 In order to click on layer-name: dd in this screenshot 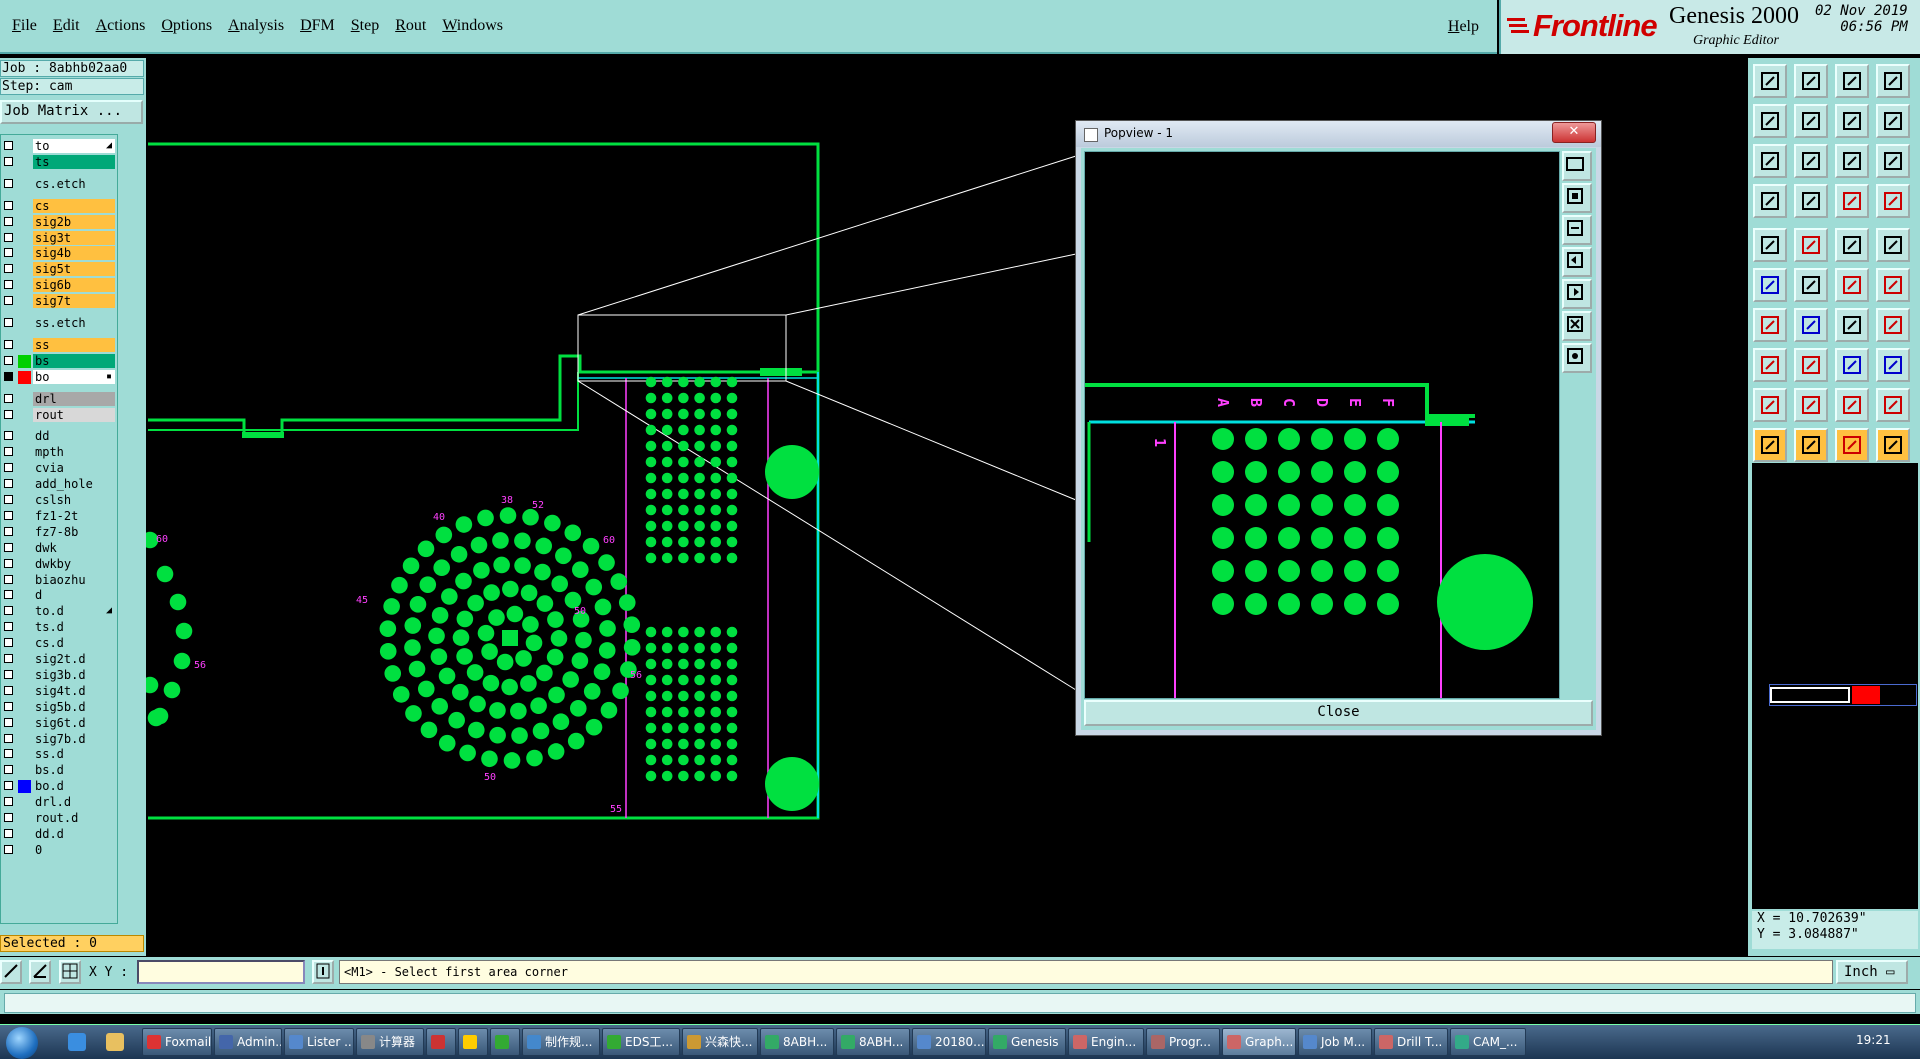, I will do `click(74, 436)`.